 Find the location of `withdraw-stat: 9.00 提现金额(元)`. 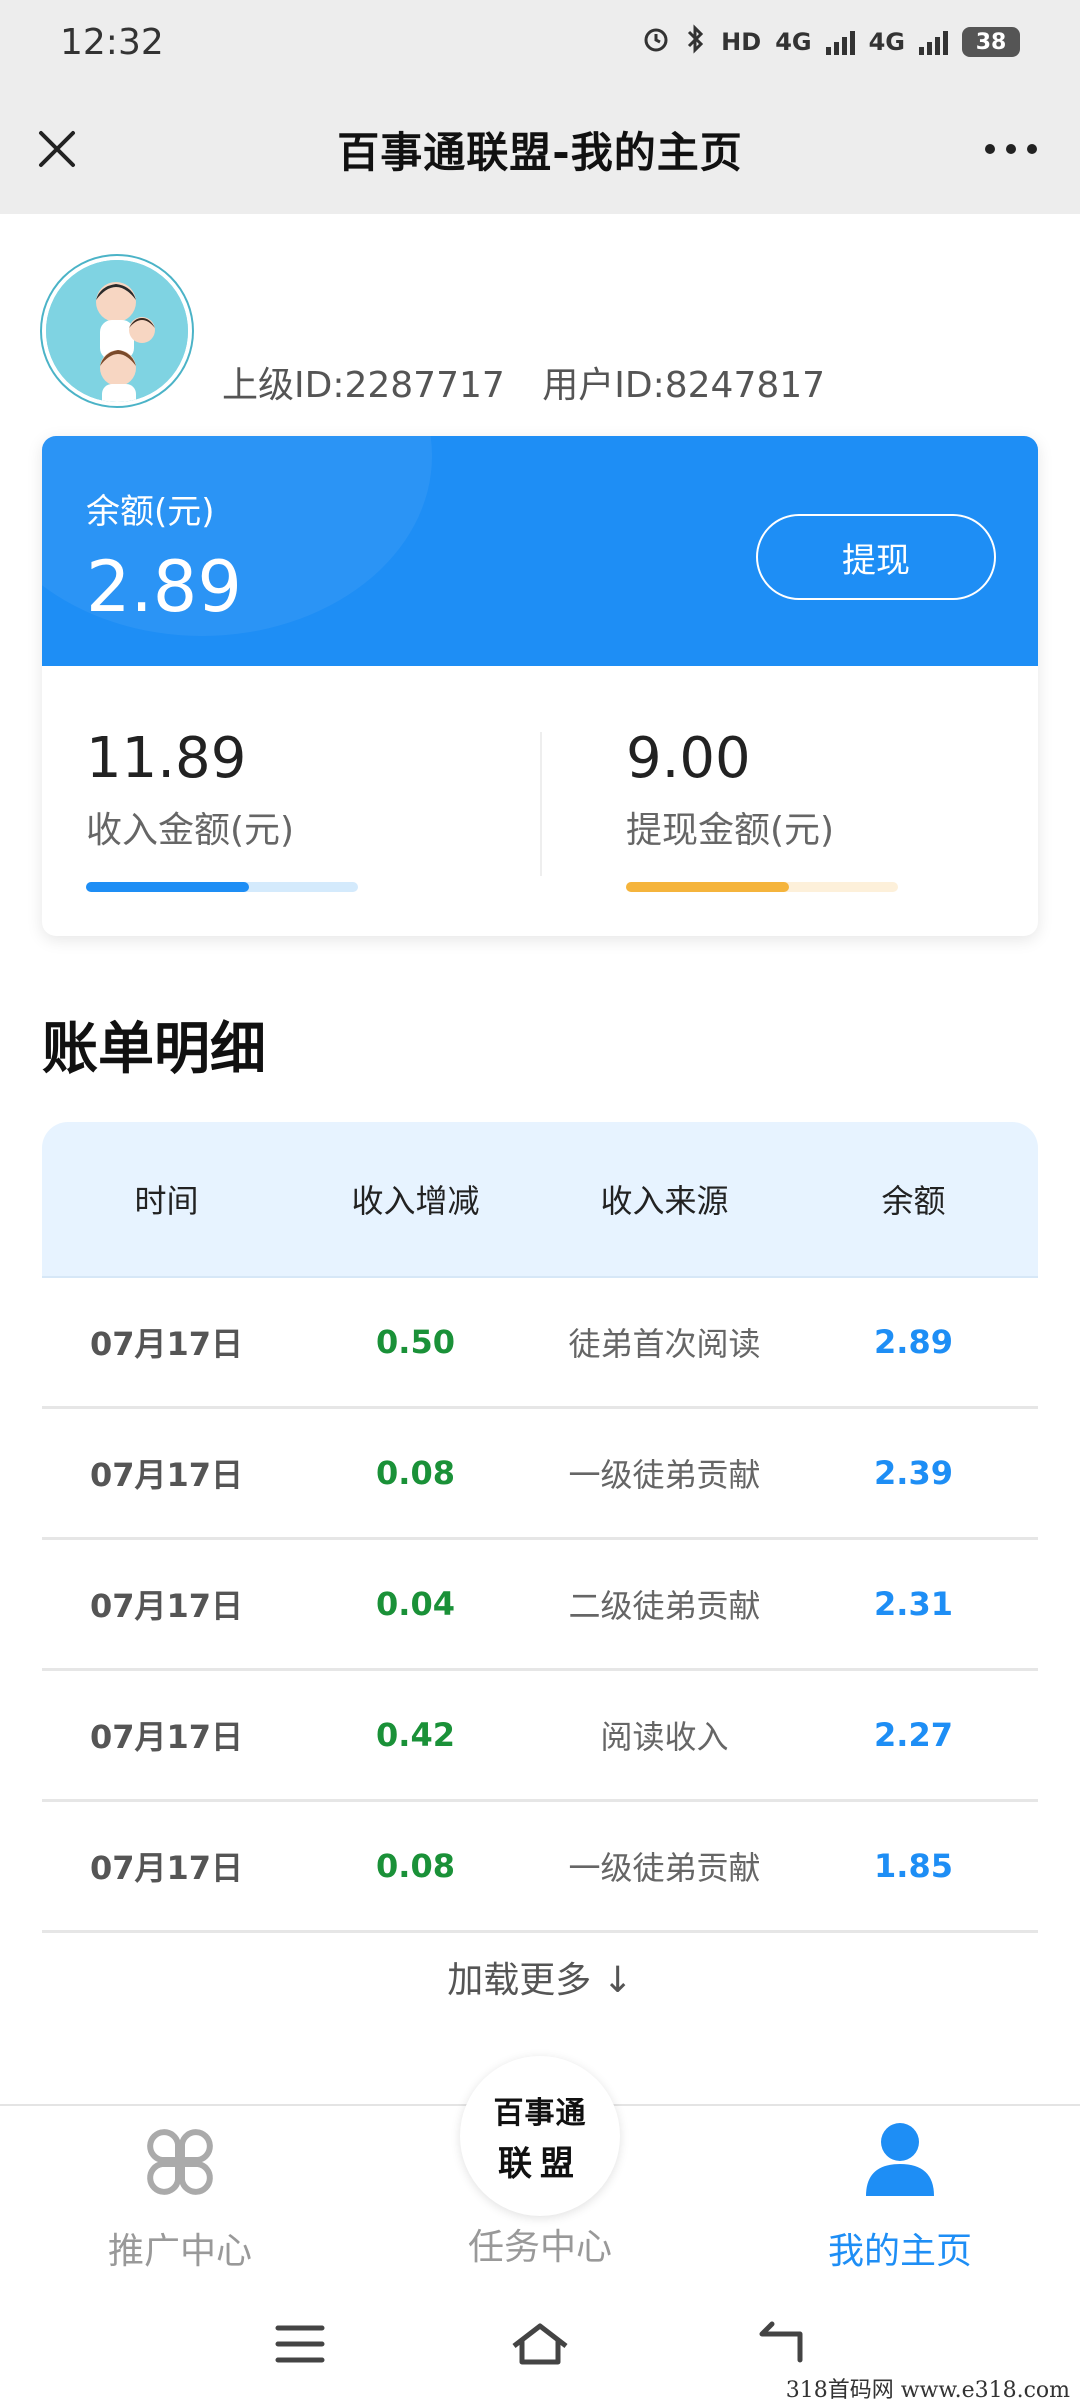

withdraw-stat: 9.00 提现金额(元) is located at coordinates (832, 816).